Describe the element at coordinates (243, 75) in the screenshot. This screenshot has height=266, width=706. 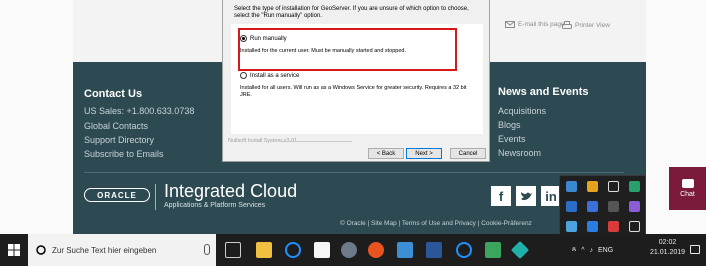
I see `install-service-radio` at that location.